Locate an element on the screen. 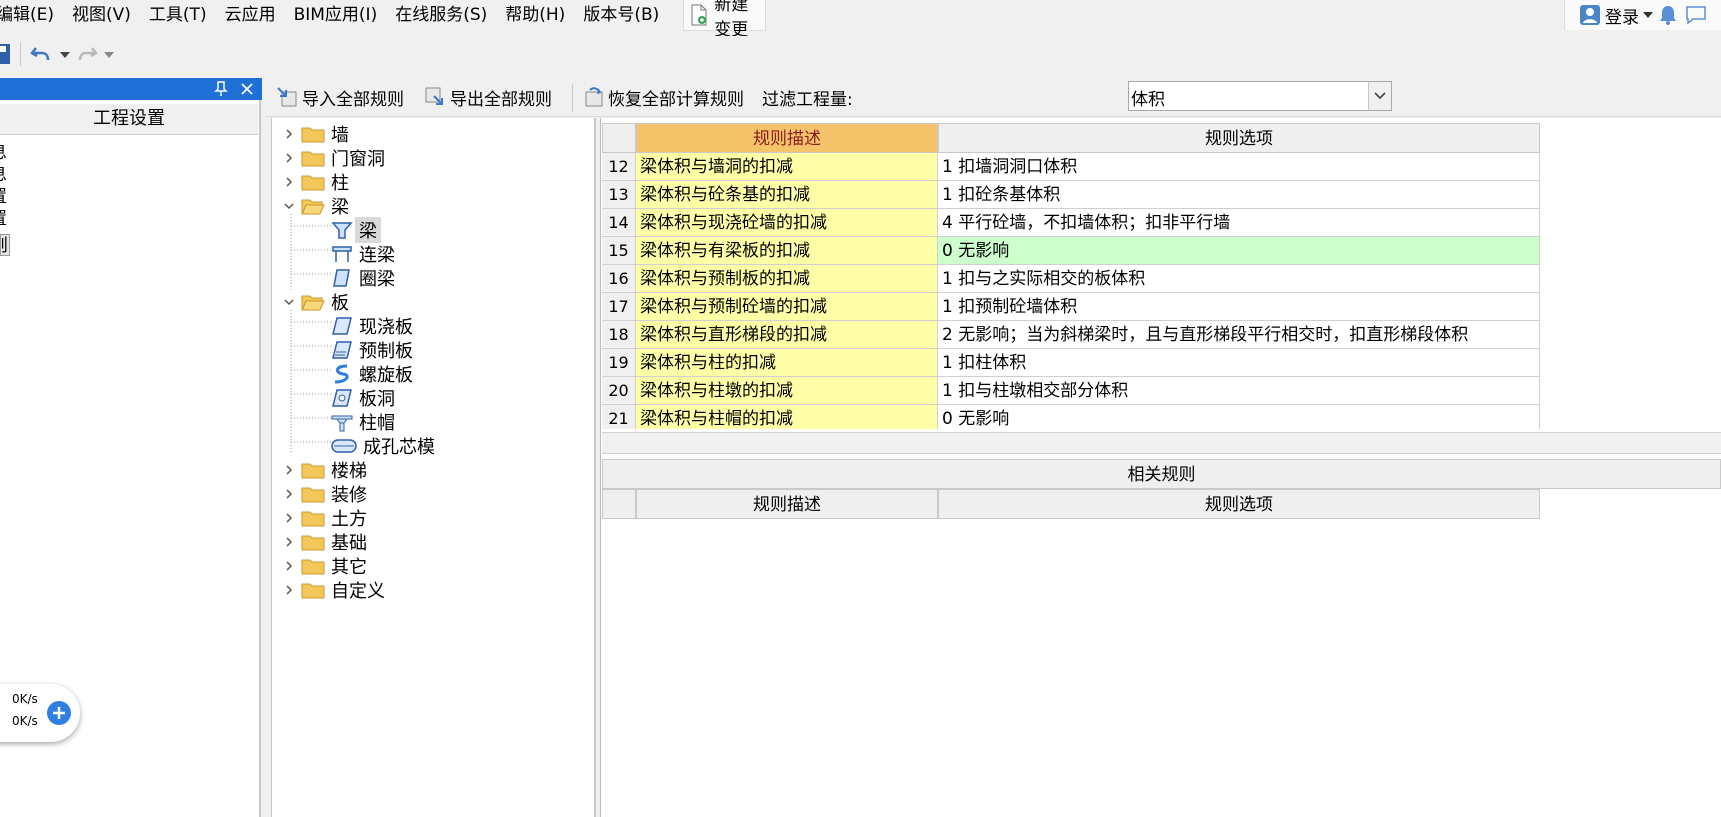  tree-item: 门窗洞 is located at coordinates (334, 158).